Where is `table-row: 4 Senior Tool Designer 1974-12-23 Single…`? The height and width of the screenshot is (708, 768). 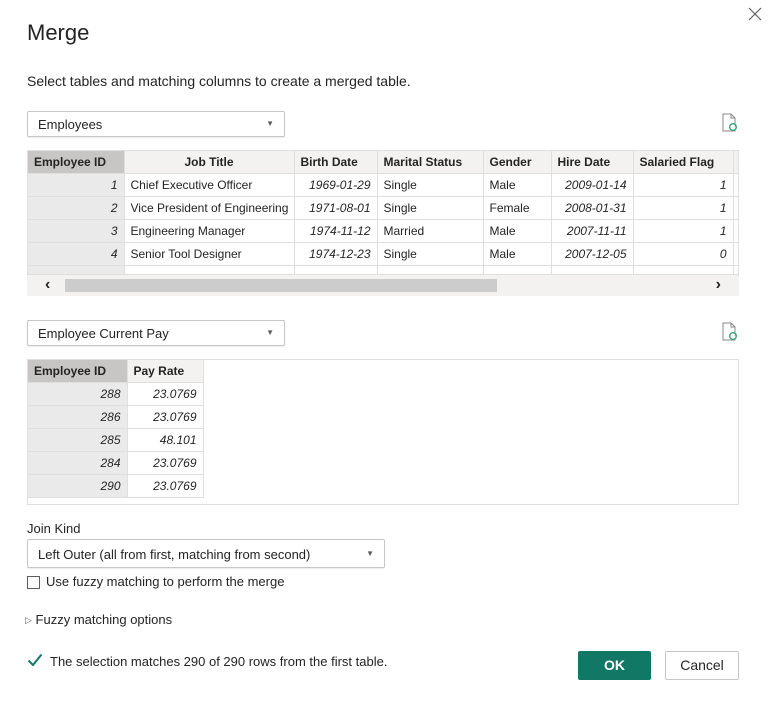
table-row: 4 Senior Tool Designer 1974-12-23 Single… is located at coordinates (383, 254).